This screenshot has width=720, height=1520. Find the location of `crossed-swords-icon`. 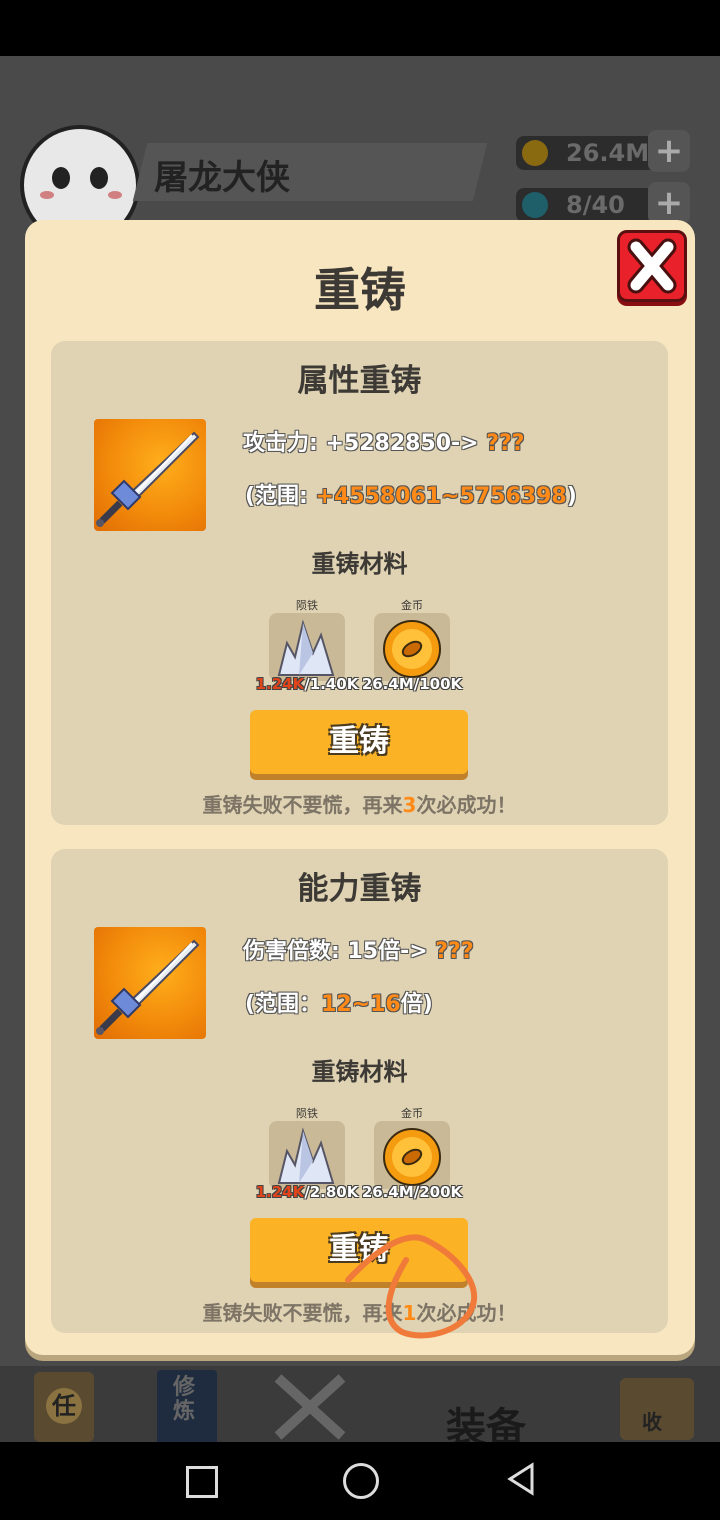

crossed-swords-icon is located at coordinates (310, 1407).